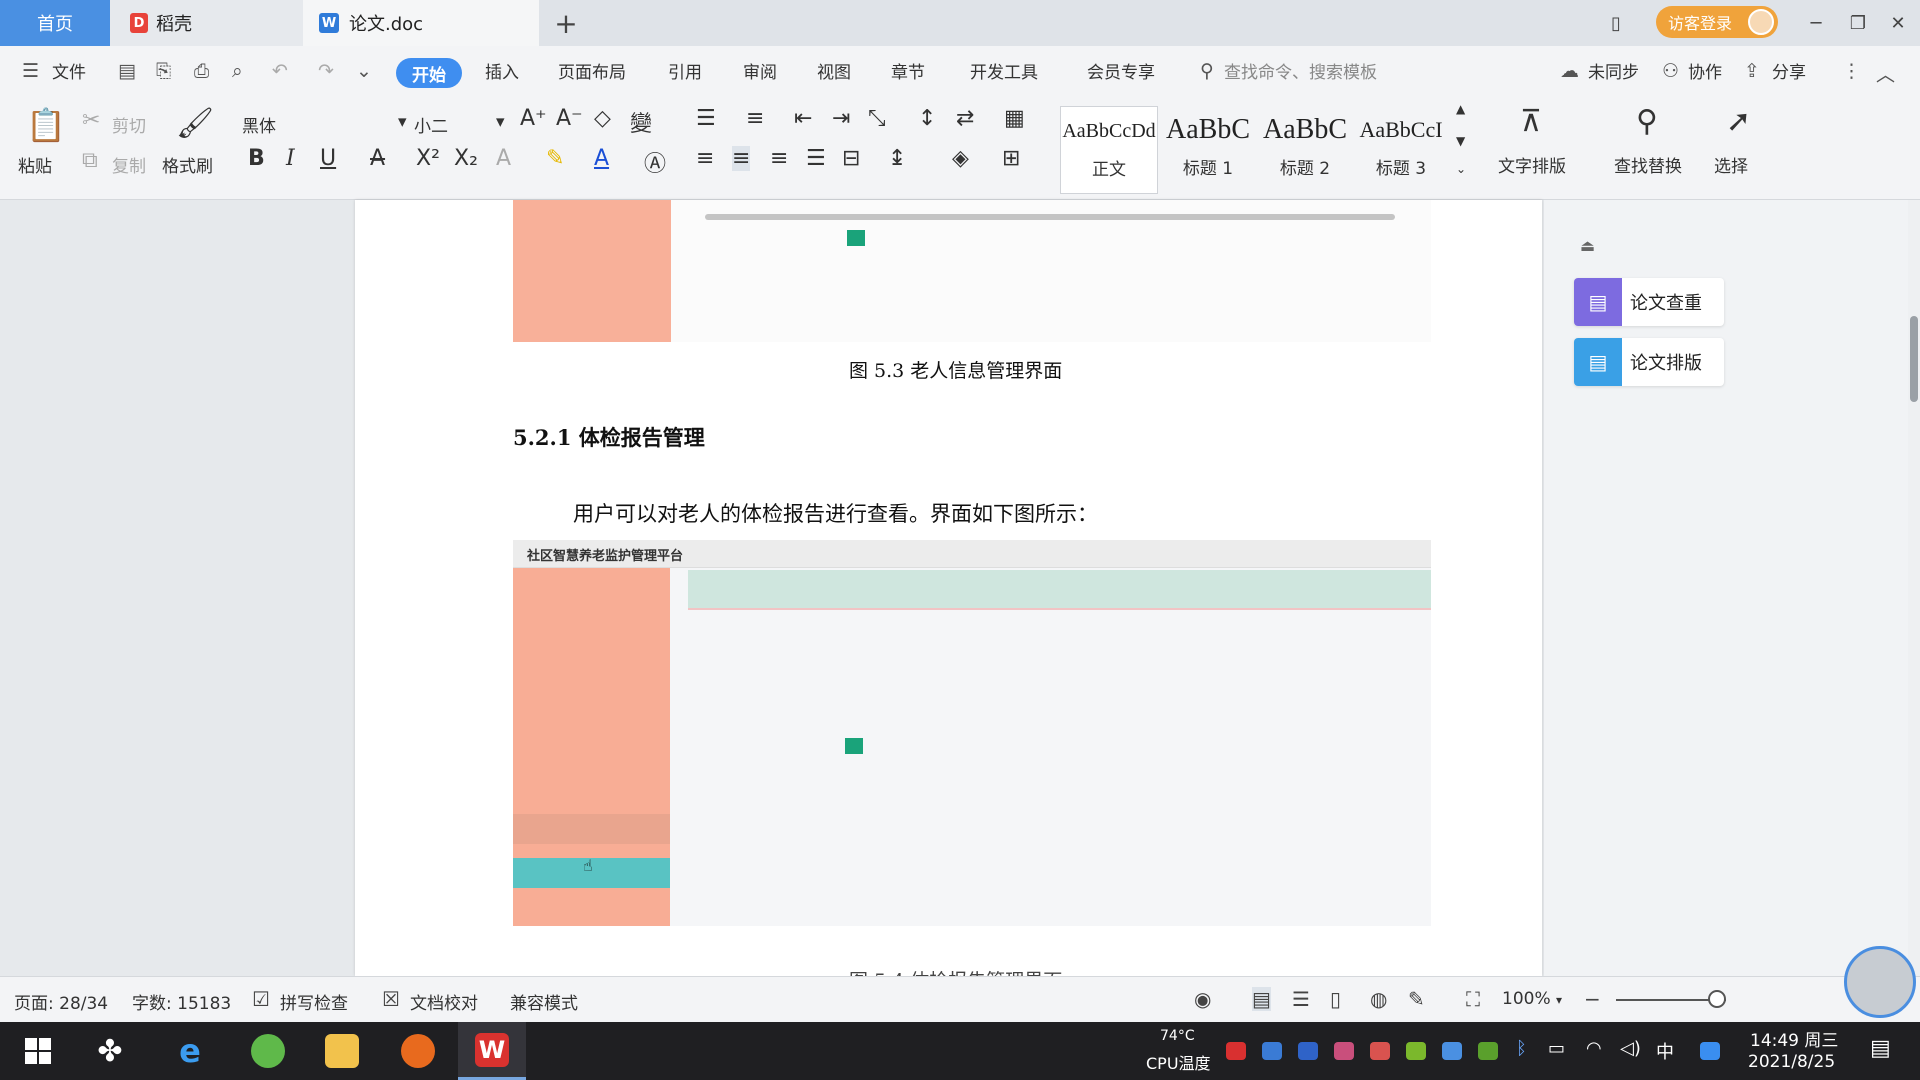  Describe the element at coordinates (431, 124) in the screenshot. I see `font-size-select: 小二` at that location.